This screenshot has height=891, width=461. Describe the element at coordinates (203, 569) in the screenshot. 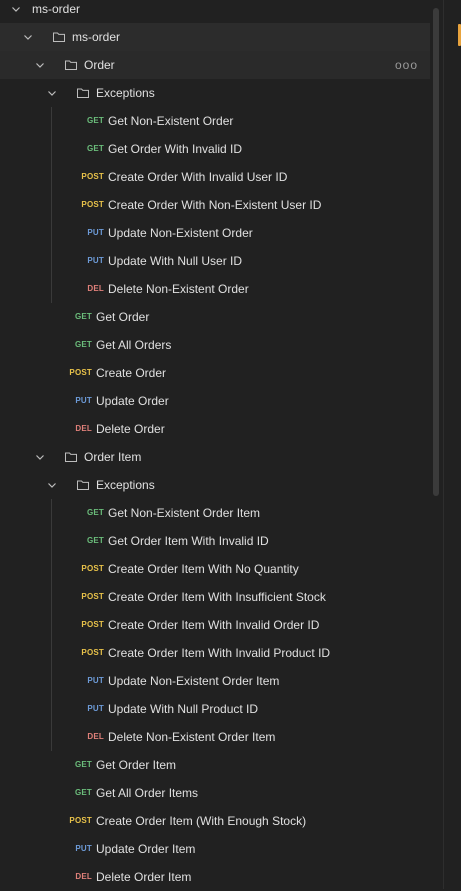

I see `request-name: Create Order Item With No Quantity` at that location.